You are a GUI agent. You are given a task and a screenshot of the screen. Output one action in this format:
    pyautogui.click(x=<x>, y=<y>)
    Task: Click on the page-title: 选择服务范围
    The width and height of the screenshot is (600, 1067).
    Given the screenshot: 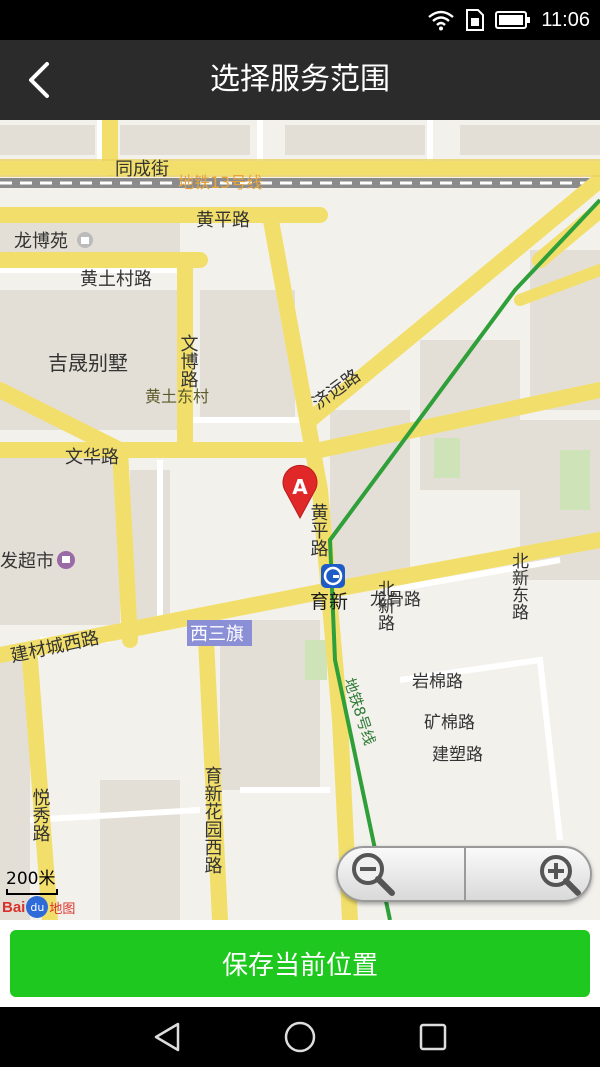 What is the action you would take?
    pyautogui.click(x=300, y=79)
    